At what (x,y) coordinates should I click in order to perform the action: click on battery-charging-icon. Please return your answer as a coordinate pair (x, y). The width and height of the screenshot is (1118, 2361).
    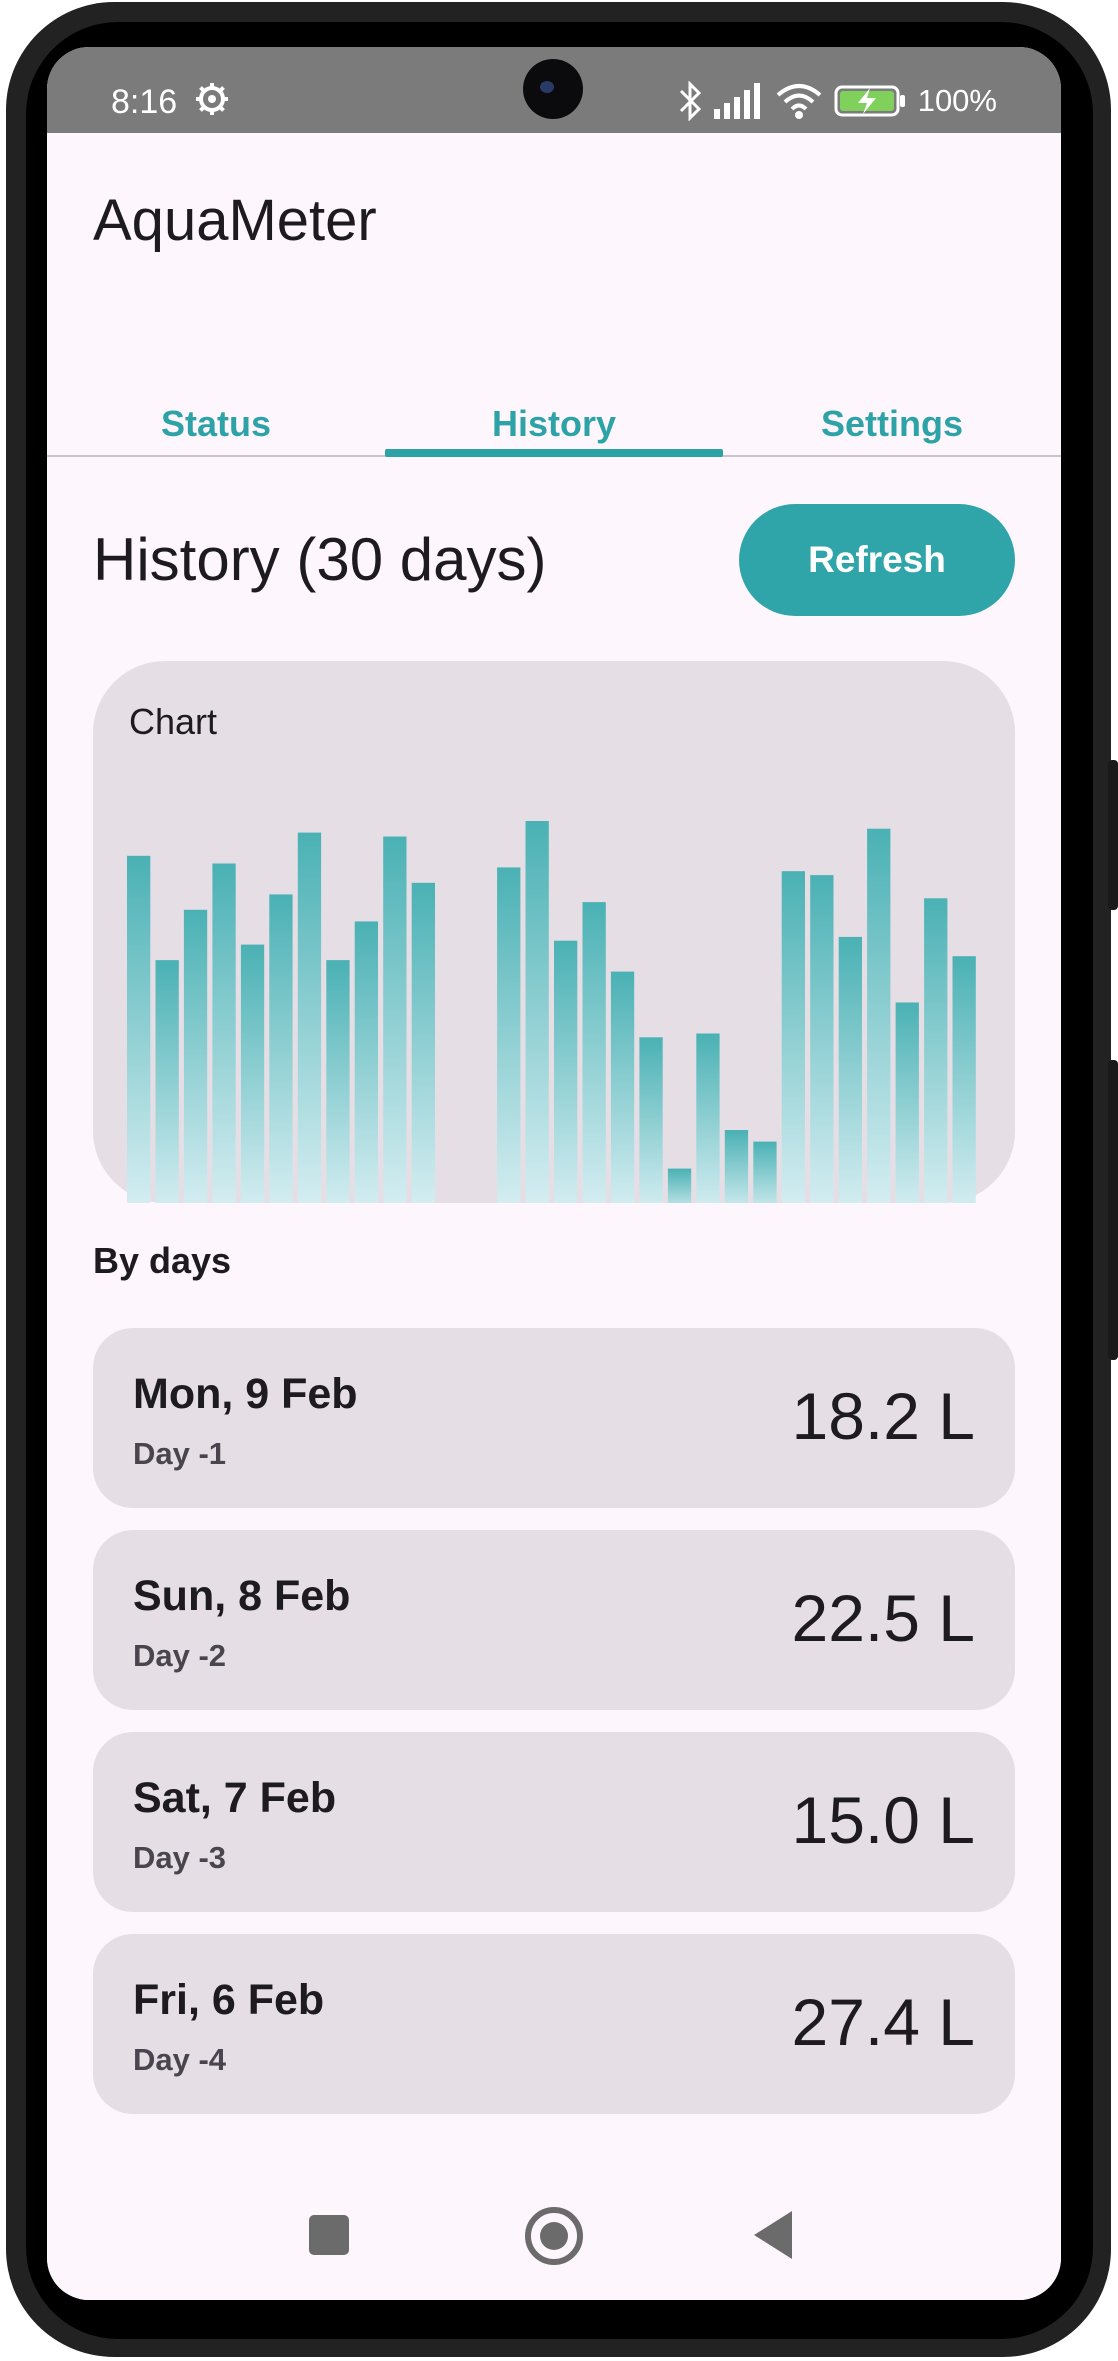
    Looking at the image, I should click on (869, 101).